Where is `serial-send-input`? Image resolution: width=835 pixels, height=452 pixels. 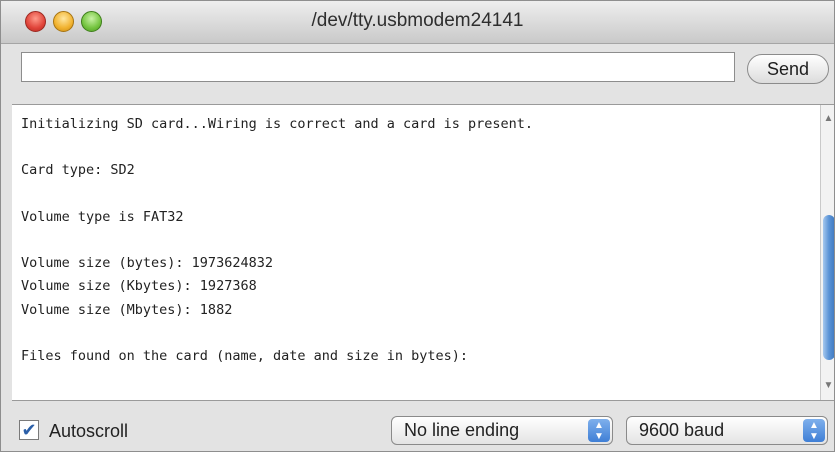
serial-send-input is located at coordinates (378, 67).